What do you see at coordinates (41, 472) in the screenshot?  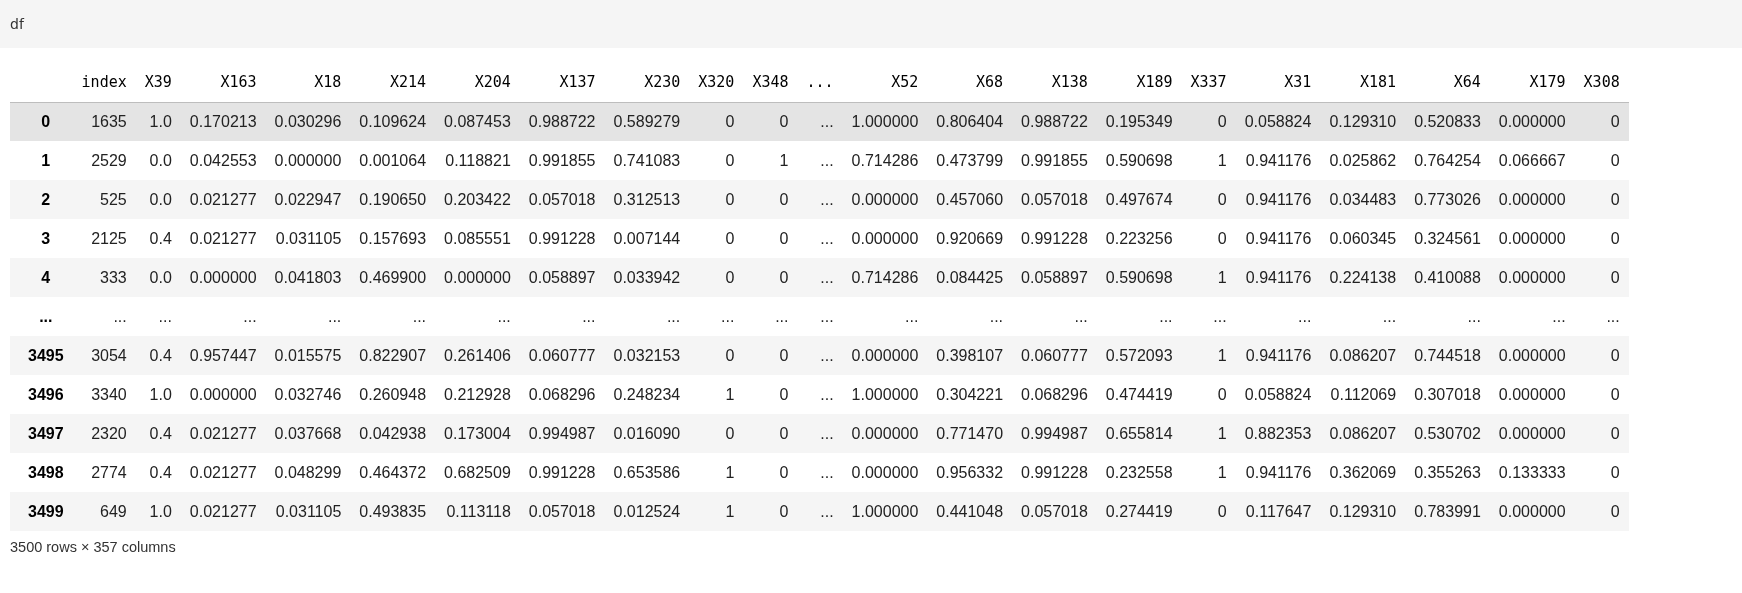 I see `table-cell: 3498` at bounding box center [41, 472].